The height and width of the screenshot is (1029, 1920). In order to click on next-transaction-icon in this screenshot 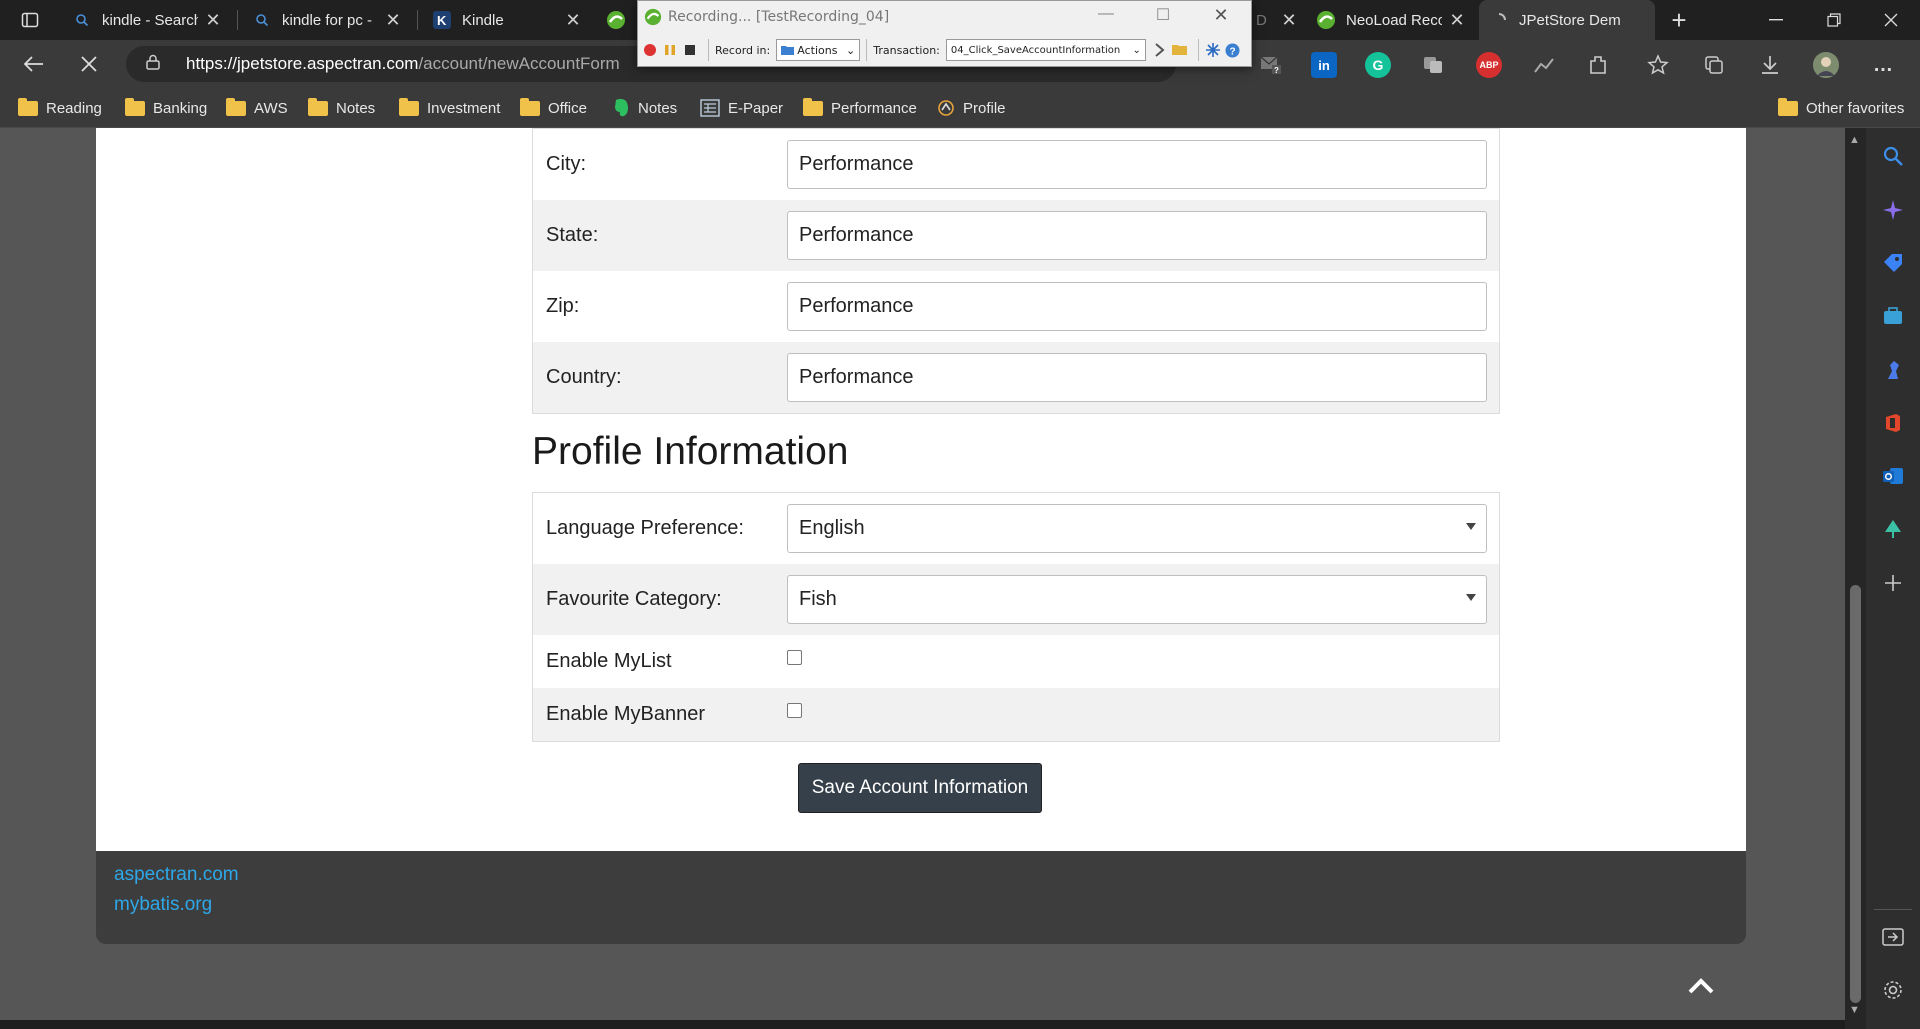, I will do `click(1160, 50)`.